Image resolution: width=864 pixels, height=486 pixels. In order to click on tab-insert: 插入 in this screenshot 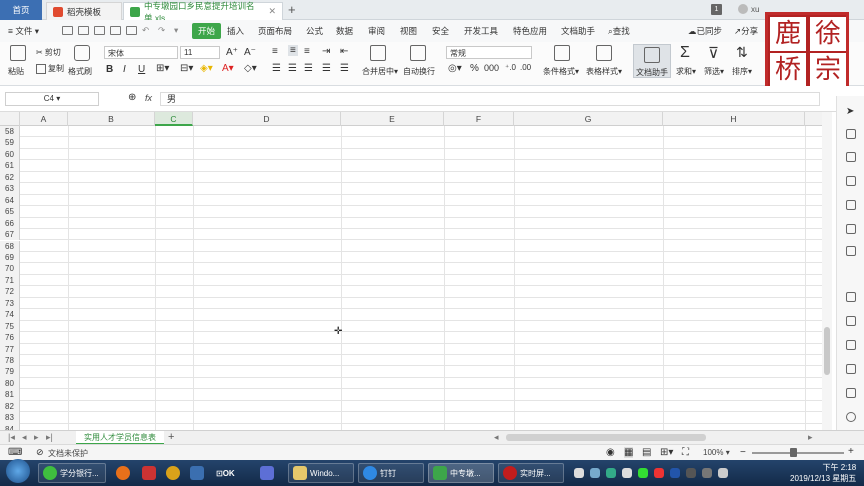, I will do `click(235, 31)`.